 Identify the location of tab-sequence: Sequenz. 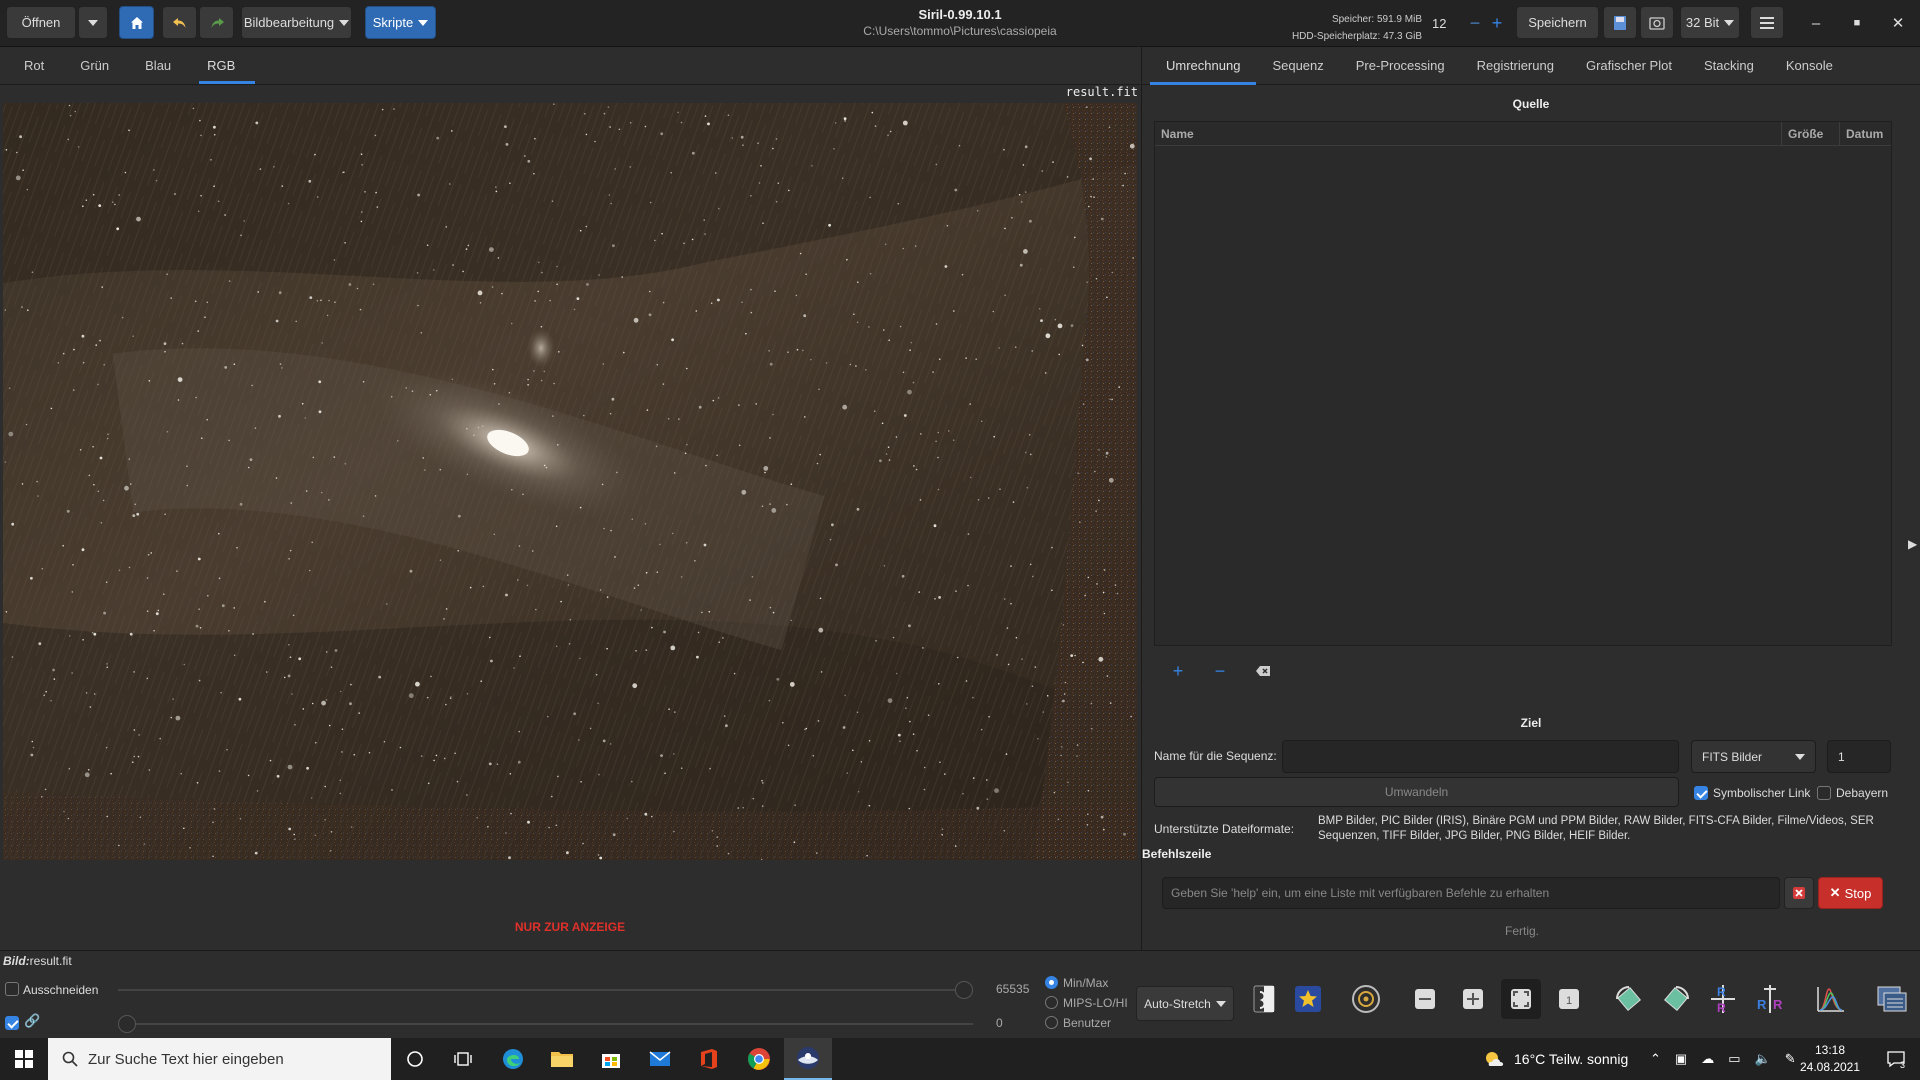
(1297, 65).